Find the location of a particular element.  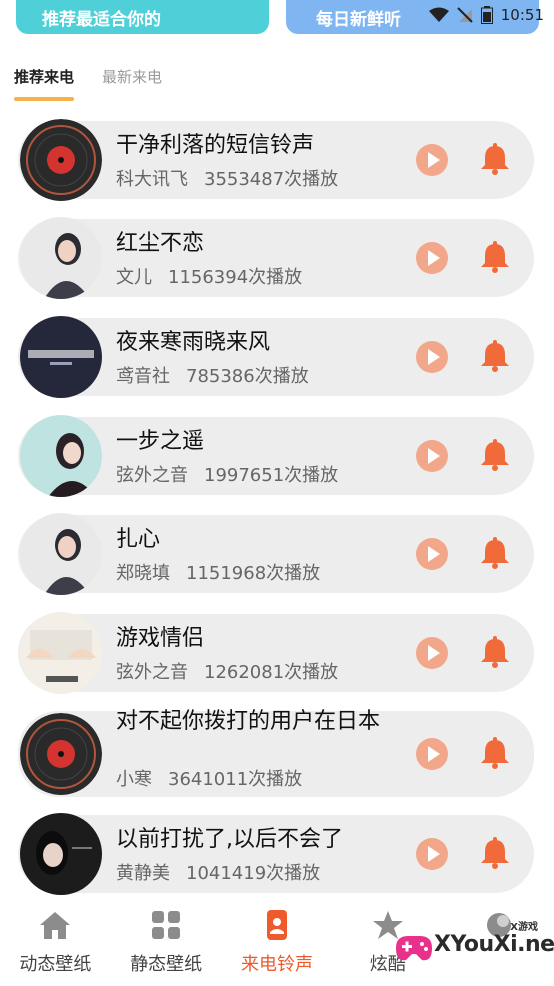

no-sim-icon is located at coordinates (465, 15).